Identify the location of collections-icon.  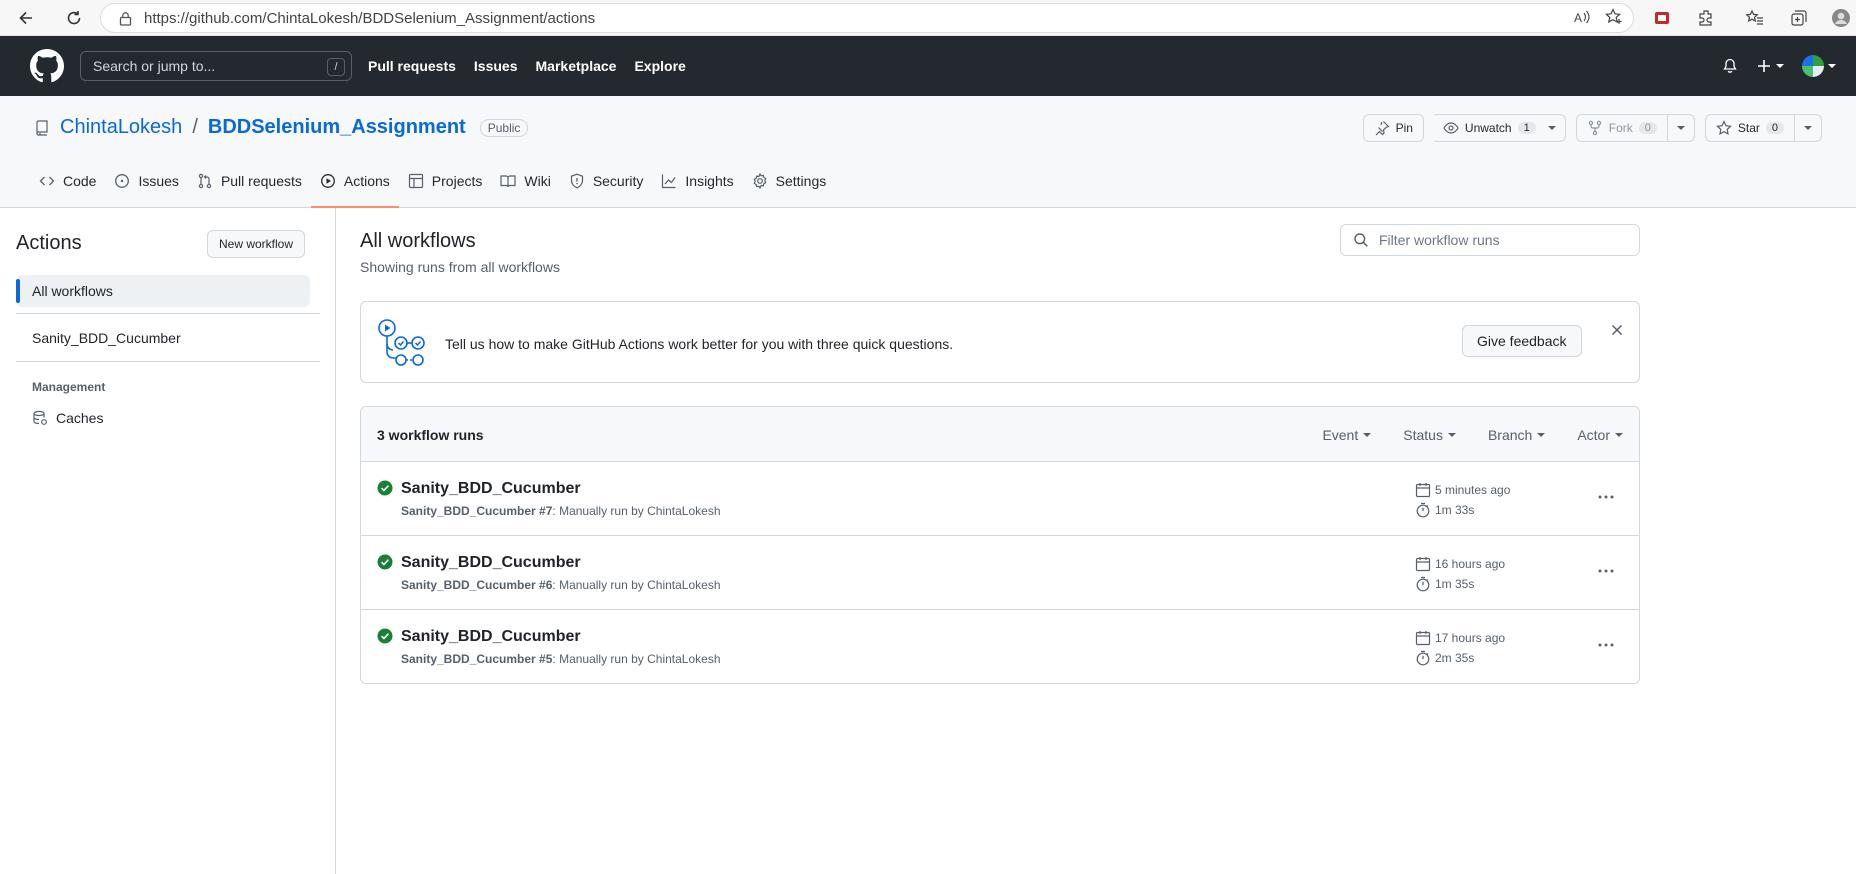
(1799, 18).